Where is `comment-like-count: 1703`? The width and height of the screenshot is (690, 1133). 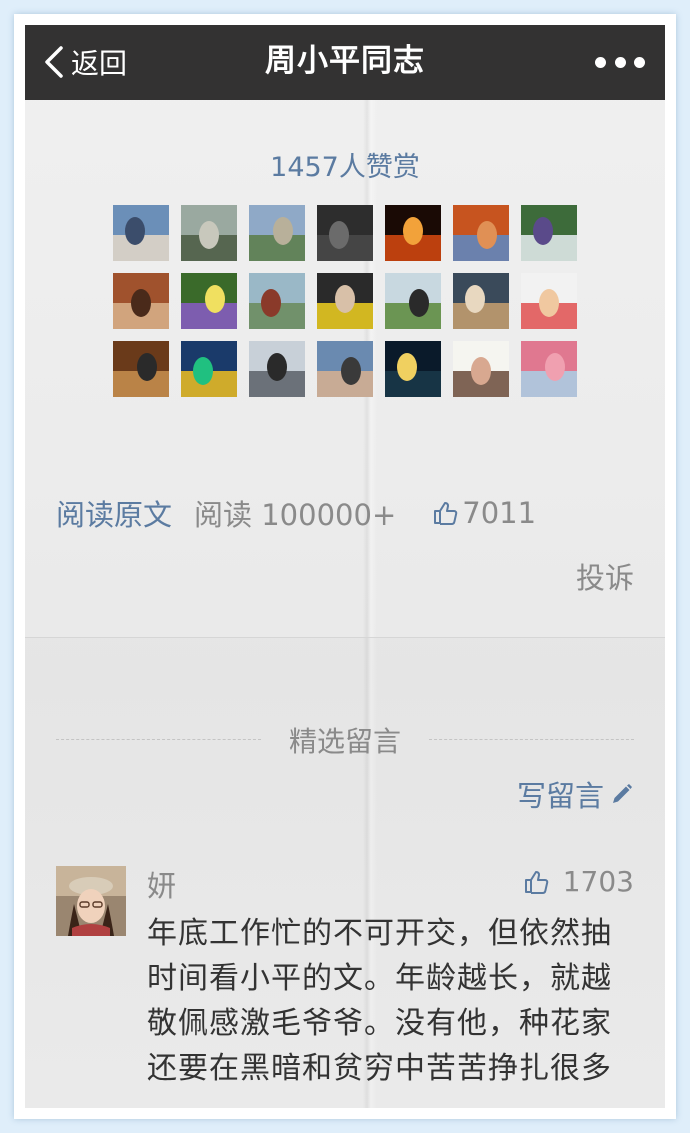
comment-like-count: 1703 is located at coordinates (598, 881).